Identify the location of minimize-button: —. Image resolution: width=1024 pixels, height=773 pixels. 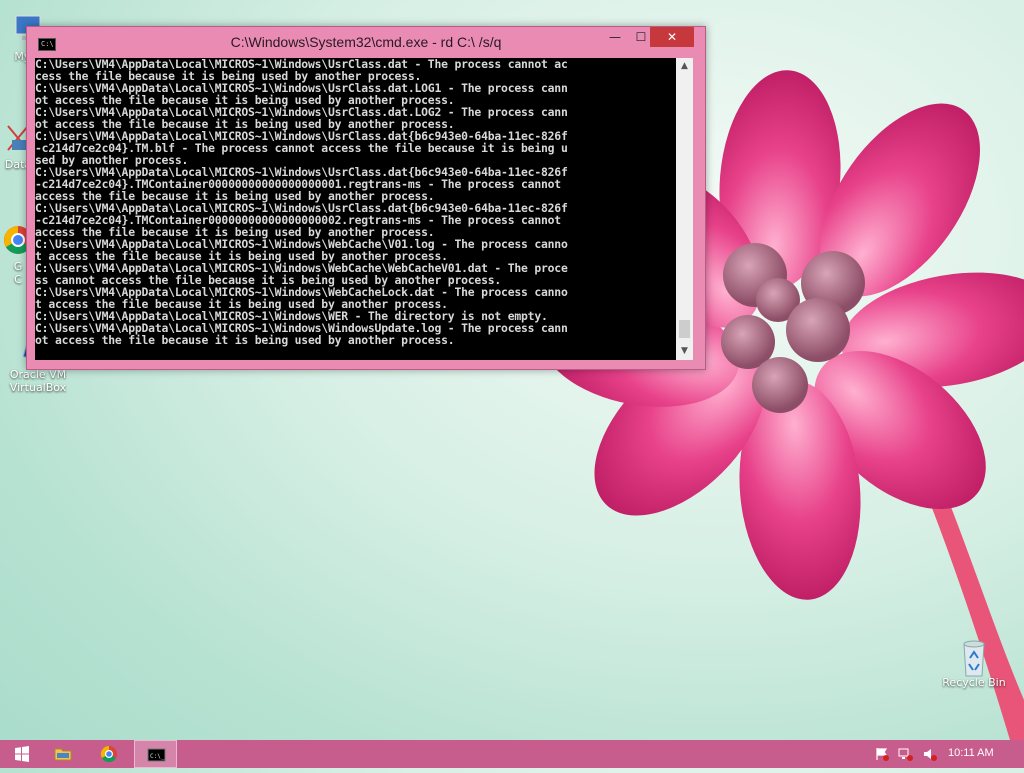
(615, 37).